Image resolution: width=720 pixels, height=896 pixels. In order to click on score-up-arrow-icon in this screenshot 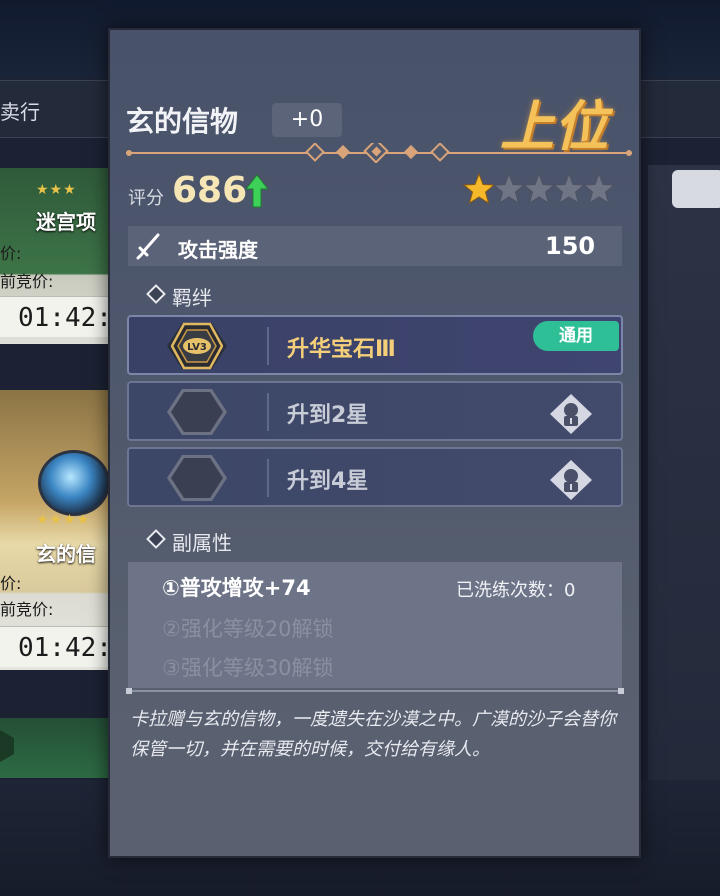, I will do `click(257, 191)`.